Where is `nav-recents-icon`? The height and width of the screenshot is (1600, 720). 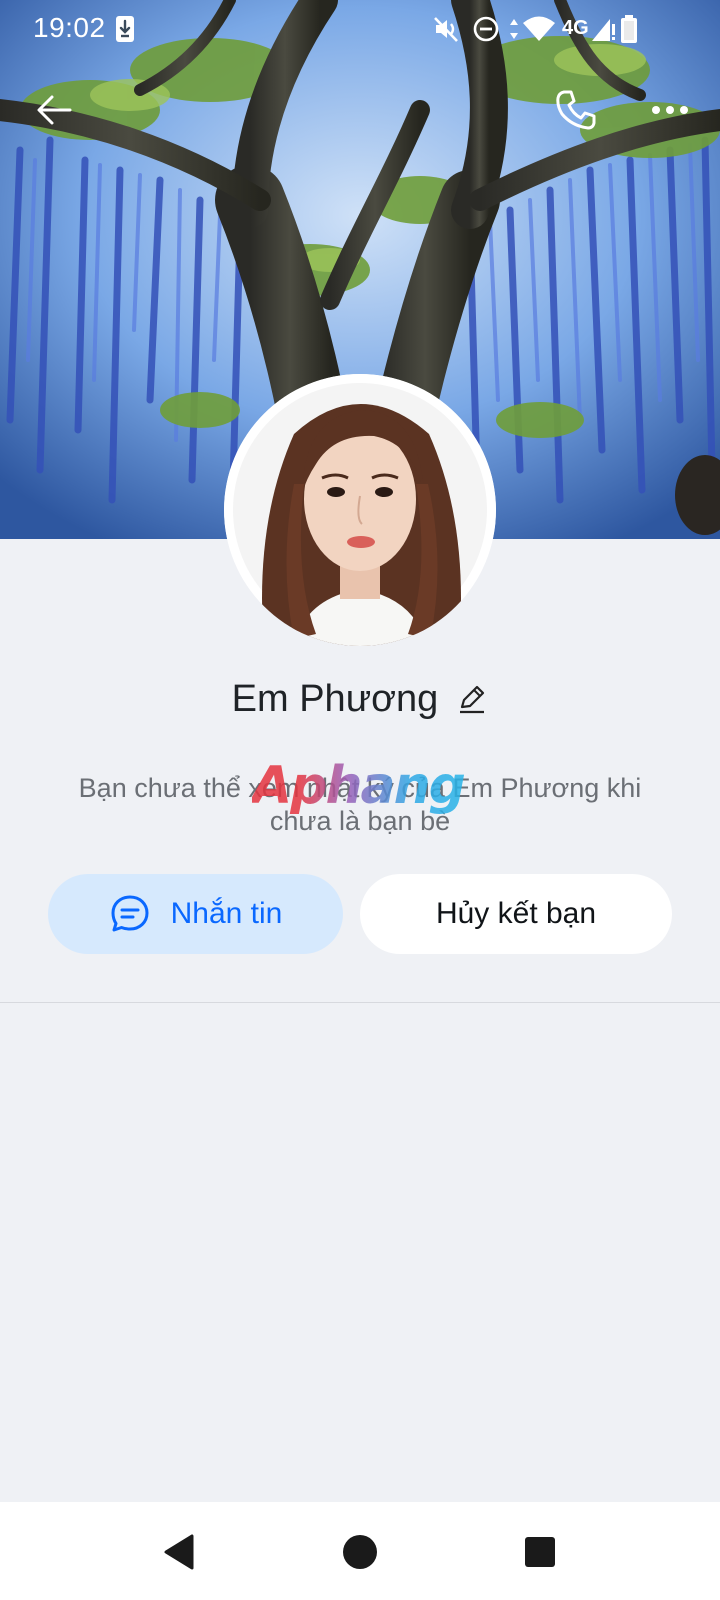
nav-recents-icon is located at coordinates (540, 1552).